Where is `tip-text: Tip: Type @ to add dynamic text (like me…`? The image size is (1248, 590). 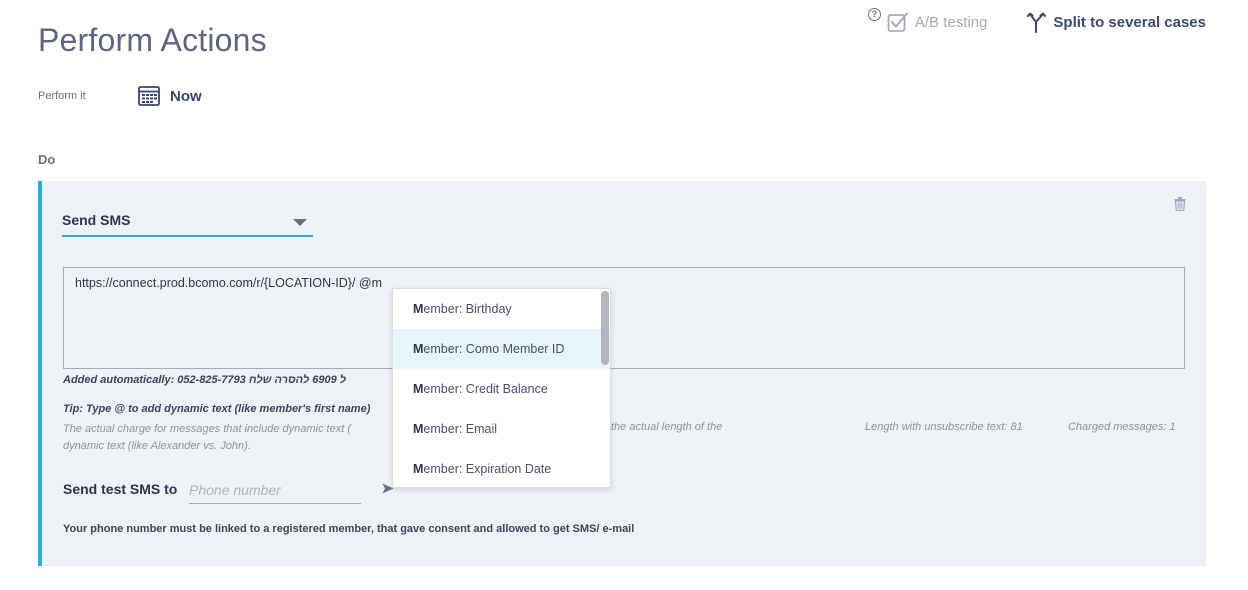 tip-text: Tip: Type @ to add dynamic text (like me… is located at coordinates (217, 409).